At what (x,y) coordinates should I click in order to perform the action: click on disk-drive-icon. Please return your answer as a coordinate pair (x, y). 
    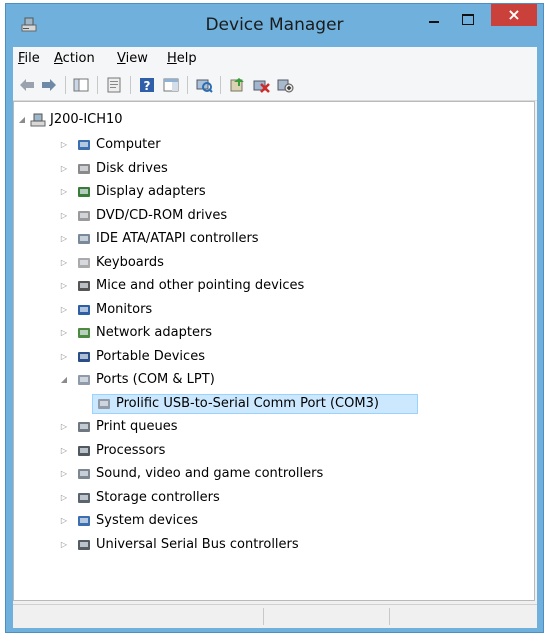
    Looking at the image, I should click on (84, 168).